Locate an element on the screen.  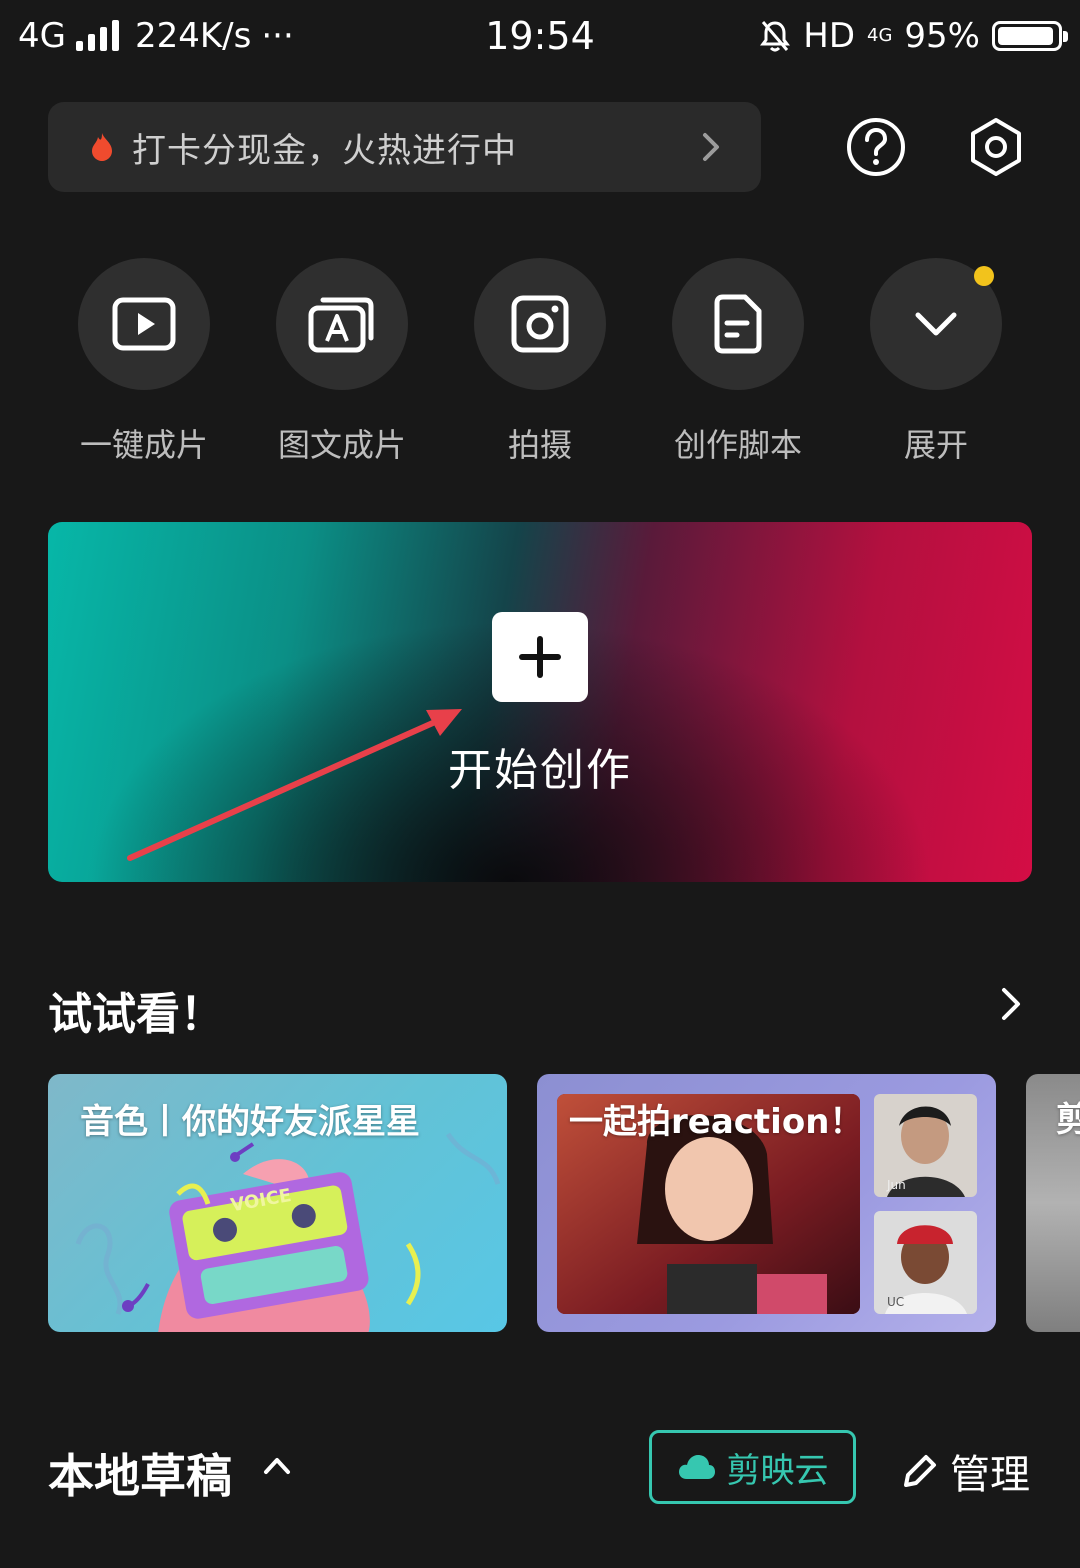
help-icon is located at coordinates (876, 147).